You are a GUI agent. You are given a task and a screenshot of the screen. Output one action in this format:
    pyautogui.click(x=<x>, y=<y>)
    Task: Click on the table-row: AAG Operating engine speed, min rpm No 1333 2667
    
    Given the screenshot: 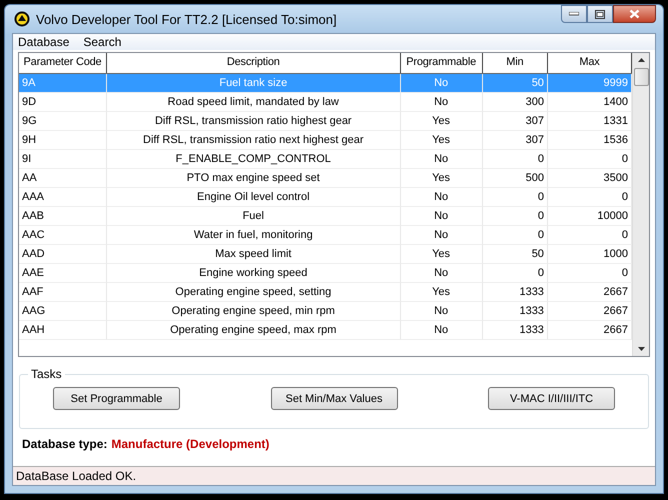 What is the action you would take?
    pyautogui.click(x=325, y=311)
    